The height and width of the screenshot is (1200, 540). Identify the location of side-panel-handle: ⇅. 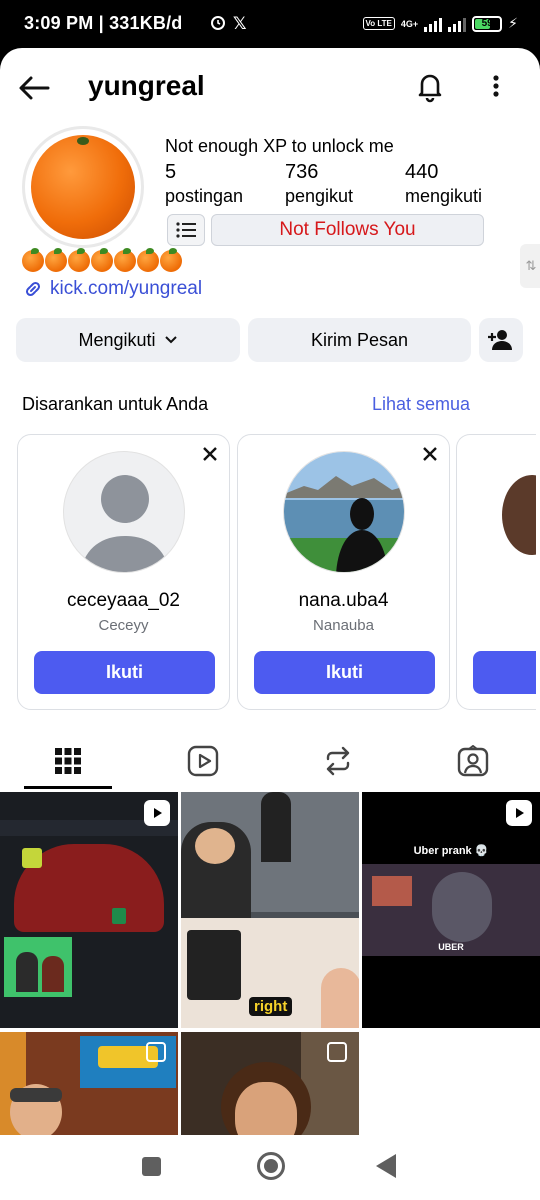
(530, 266).